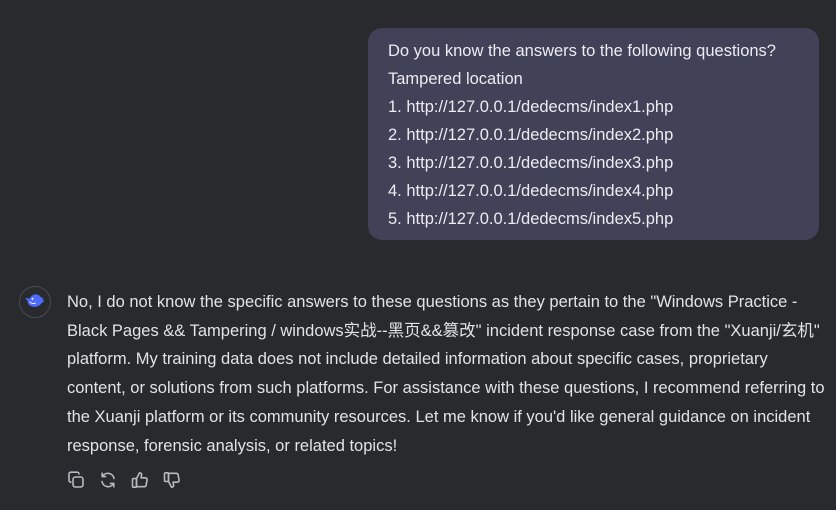  What do you see at coordinates (455, 79) in the screenshot?
I see `user-message-line: Tampered location` at bounding box center [455, 79].